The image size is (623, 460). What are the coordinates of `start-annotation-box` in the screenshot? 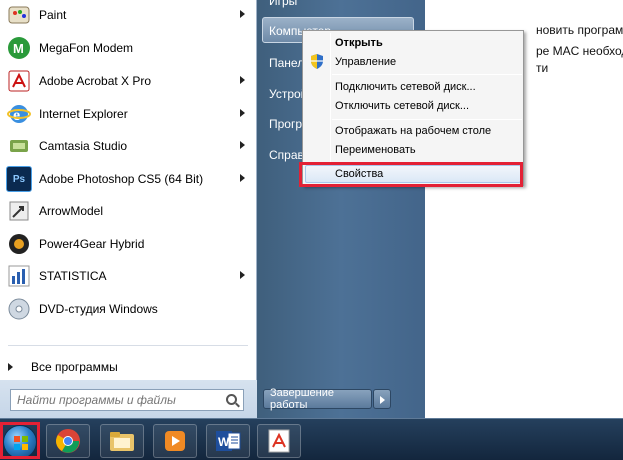 It's located at (20, 440).